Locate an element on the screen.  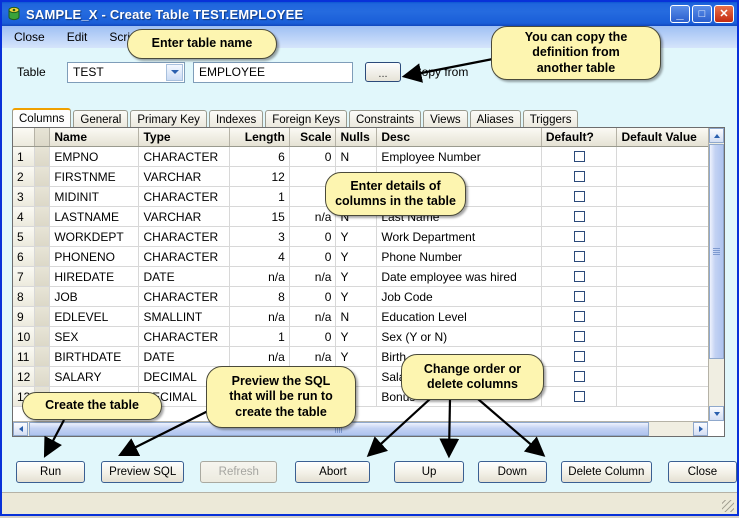
cell-name: EDLEVEL is located at coordinates (95, 316).